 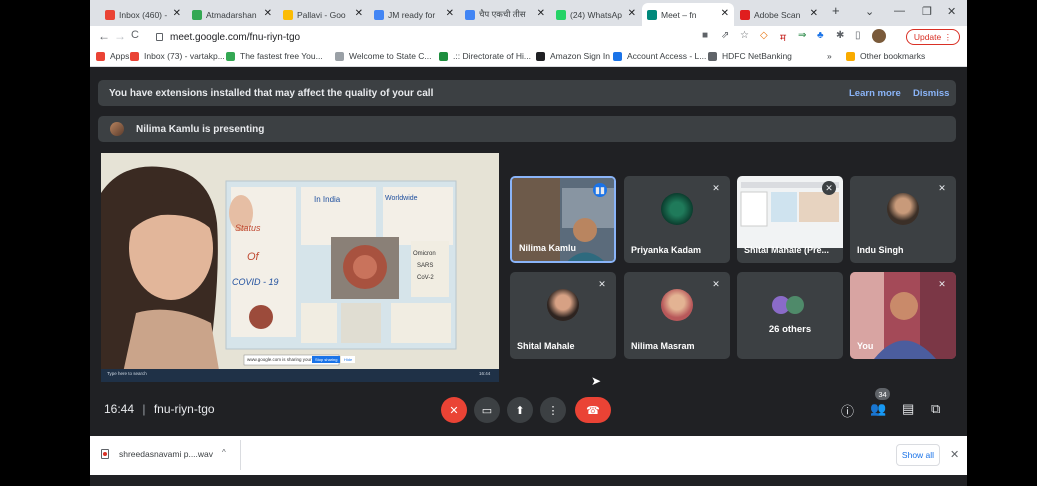 What do you see at coordinates (927, 11) in the screenshot?
I see `maximize-icon: ❐` at bounding box center [927, 11].